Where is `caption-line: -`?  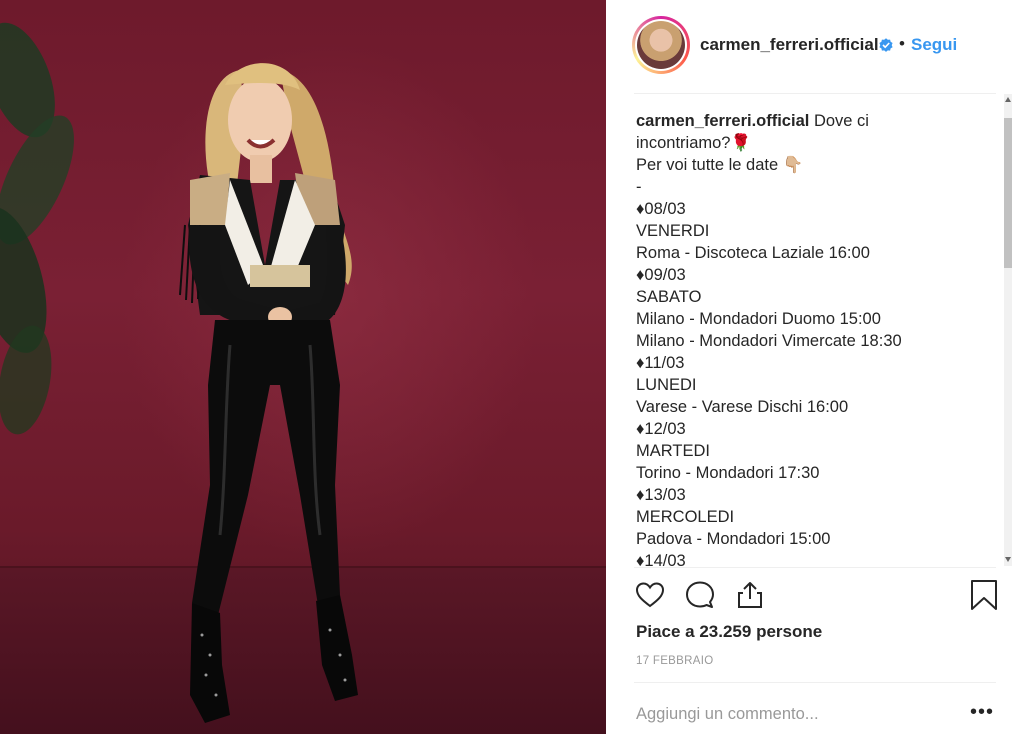
caption-line: - is located at coordinates (639, 187).